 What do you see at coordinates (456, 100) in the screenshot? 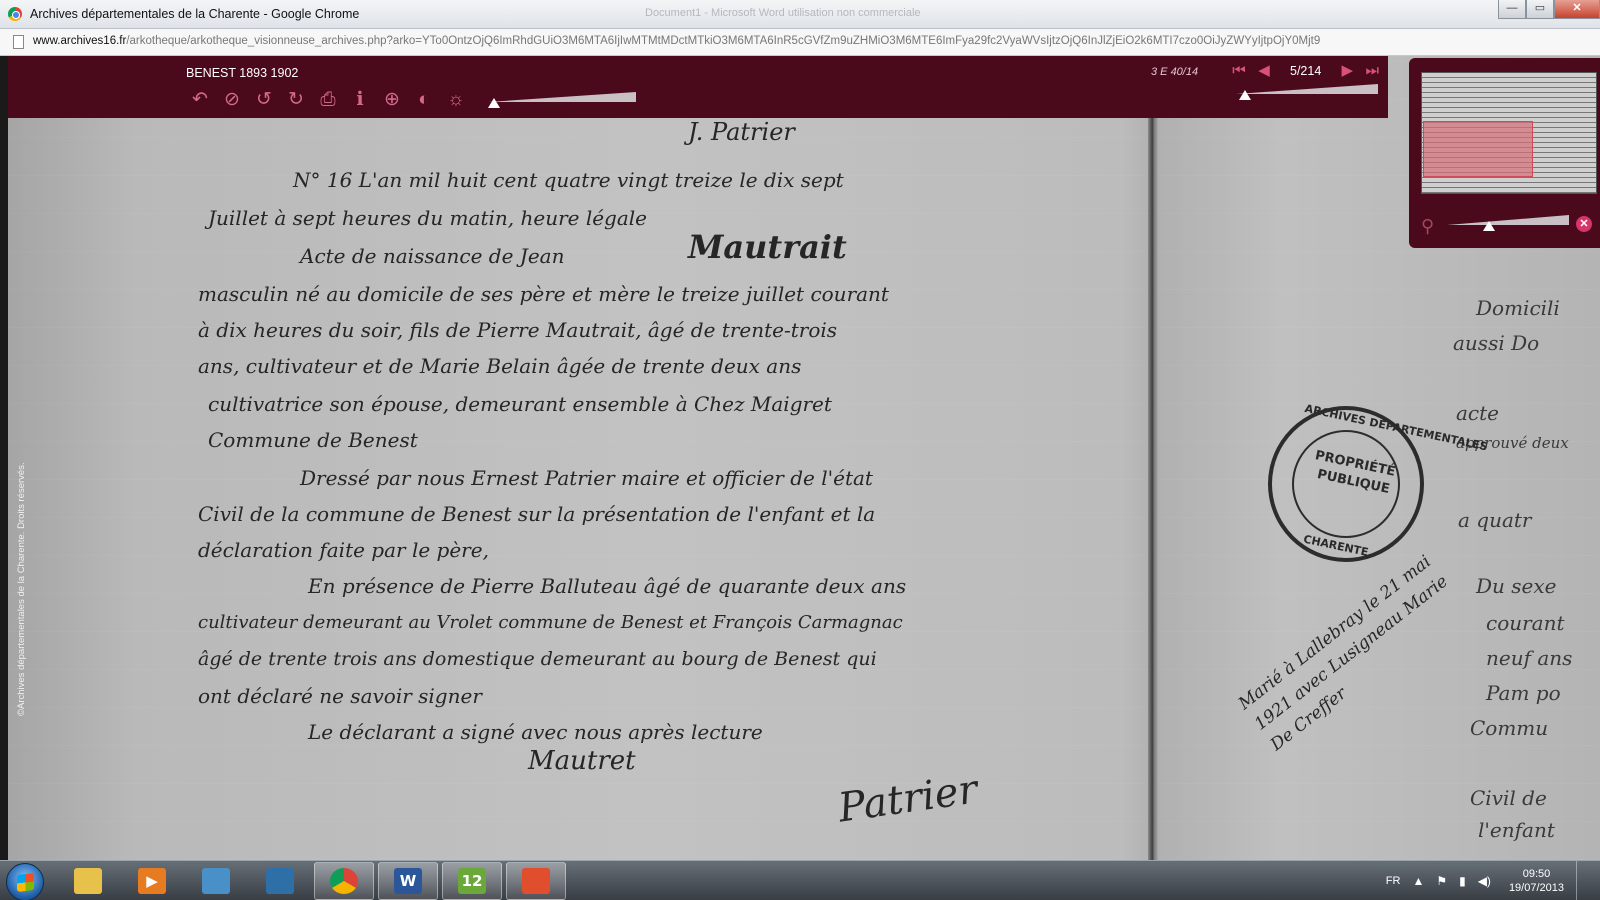
I see `brightness-icon: ☼` at bounding box center [456, 100].